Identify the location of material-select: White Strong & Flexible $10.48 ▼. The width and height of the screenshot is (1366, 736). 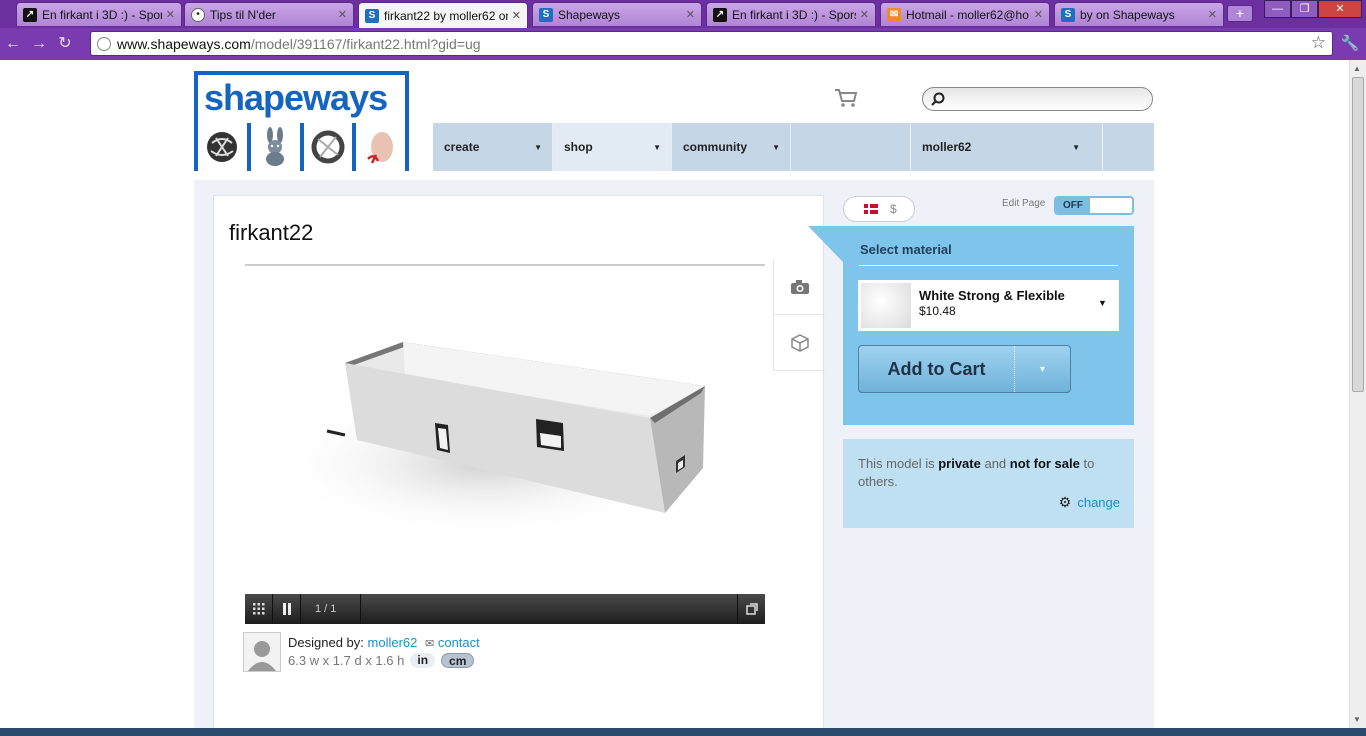
(988, 305).